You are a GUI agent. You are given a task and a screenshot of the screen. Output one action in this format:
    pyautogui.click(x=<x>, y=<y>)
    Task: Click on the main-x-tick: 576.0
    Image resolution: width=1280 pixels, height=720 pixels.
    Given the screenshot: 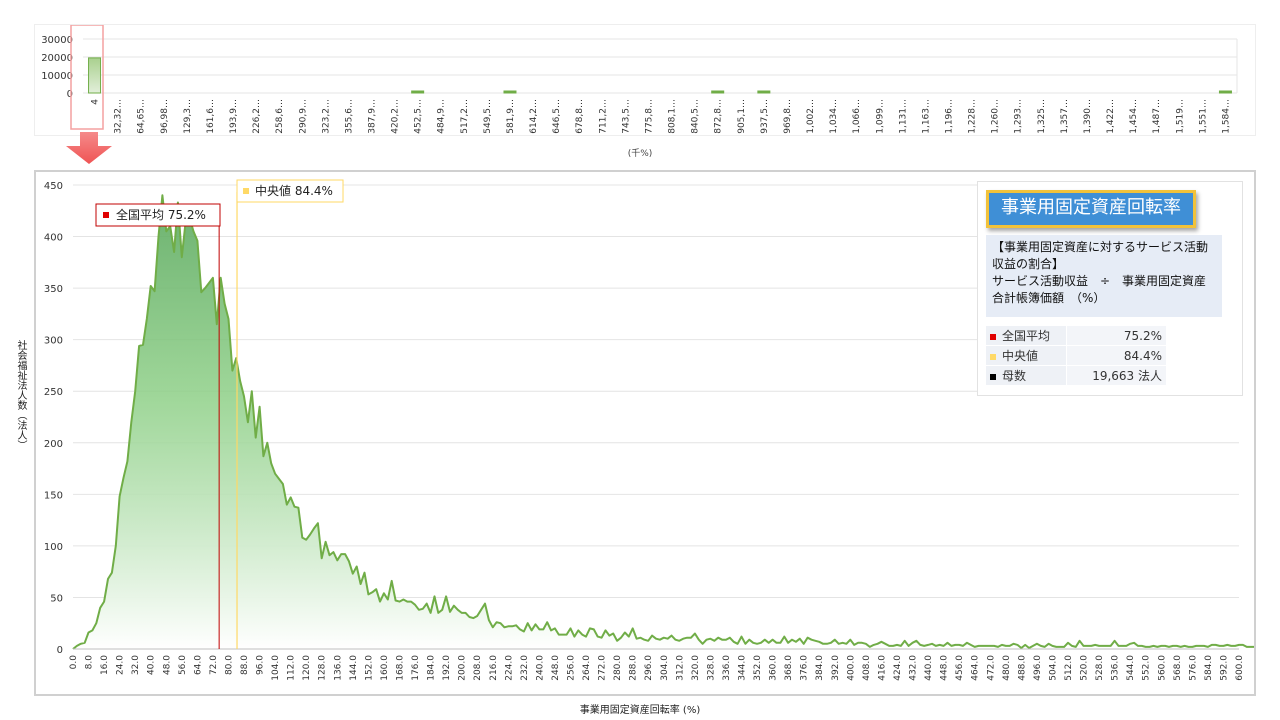 What is the action you would take?
    pyautogui.click(x=1193, y=668)
    